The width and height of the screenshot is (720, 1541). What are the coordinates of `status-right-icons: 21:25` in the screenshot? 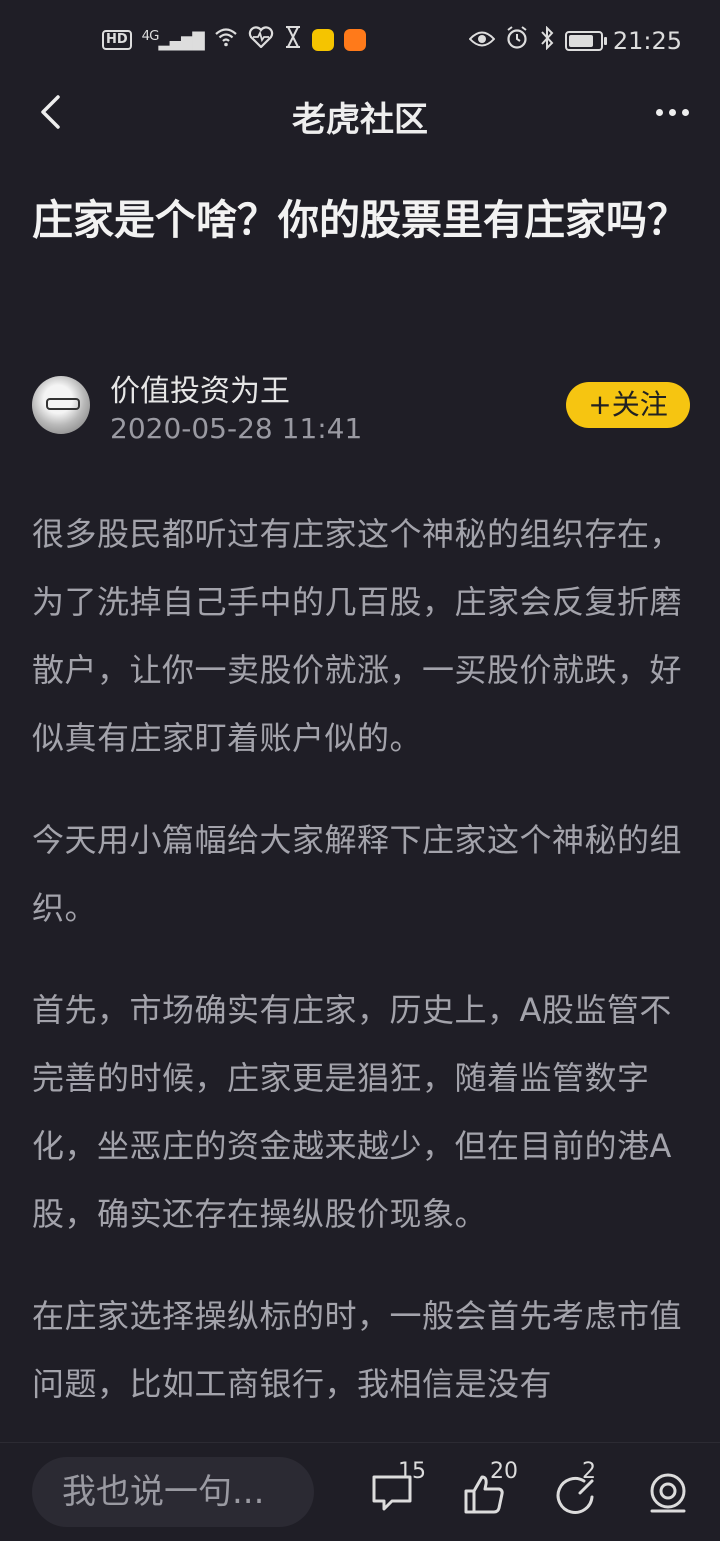 It's located at (575, 40).